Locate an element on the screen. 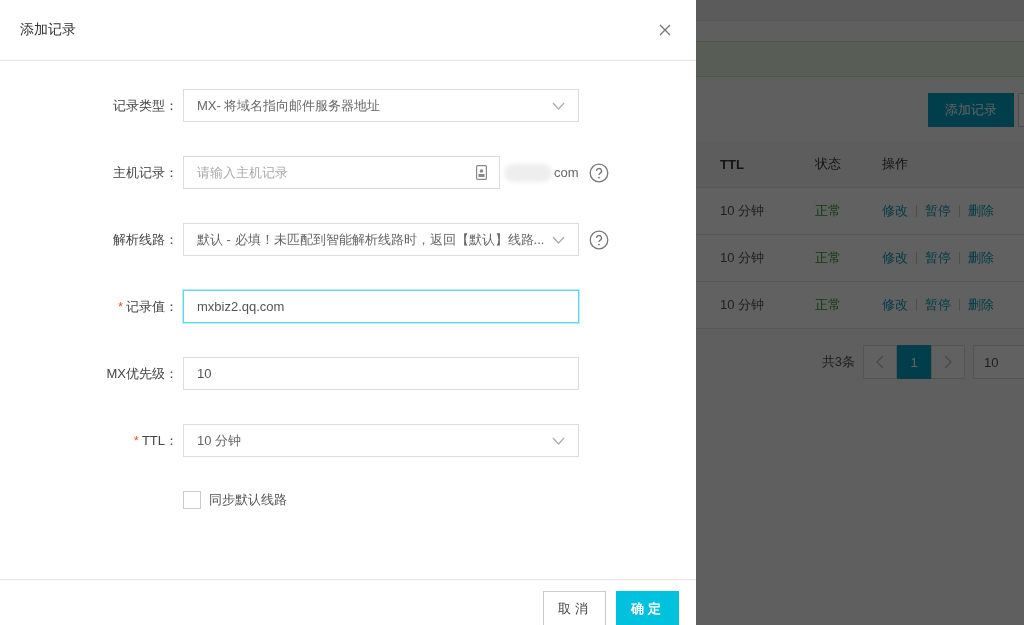  column-header: 状态 is located at coordinates (828, 164).